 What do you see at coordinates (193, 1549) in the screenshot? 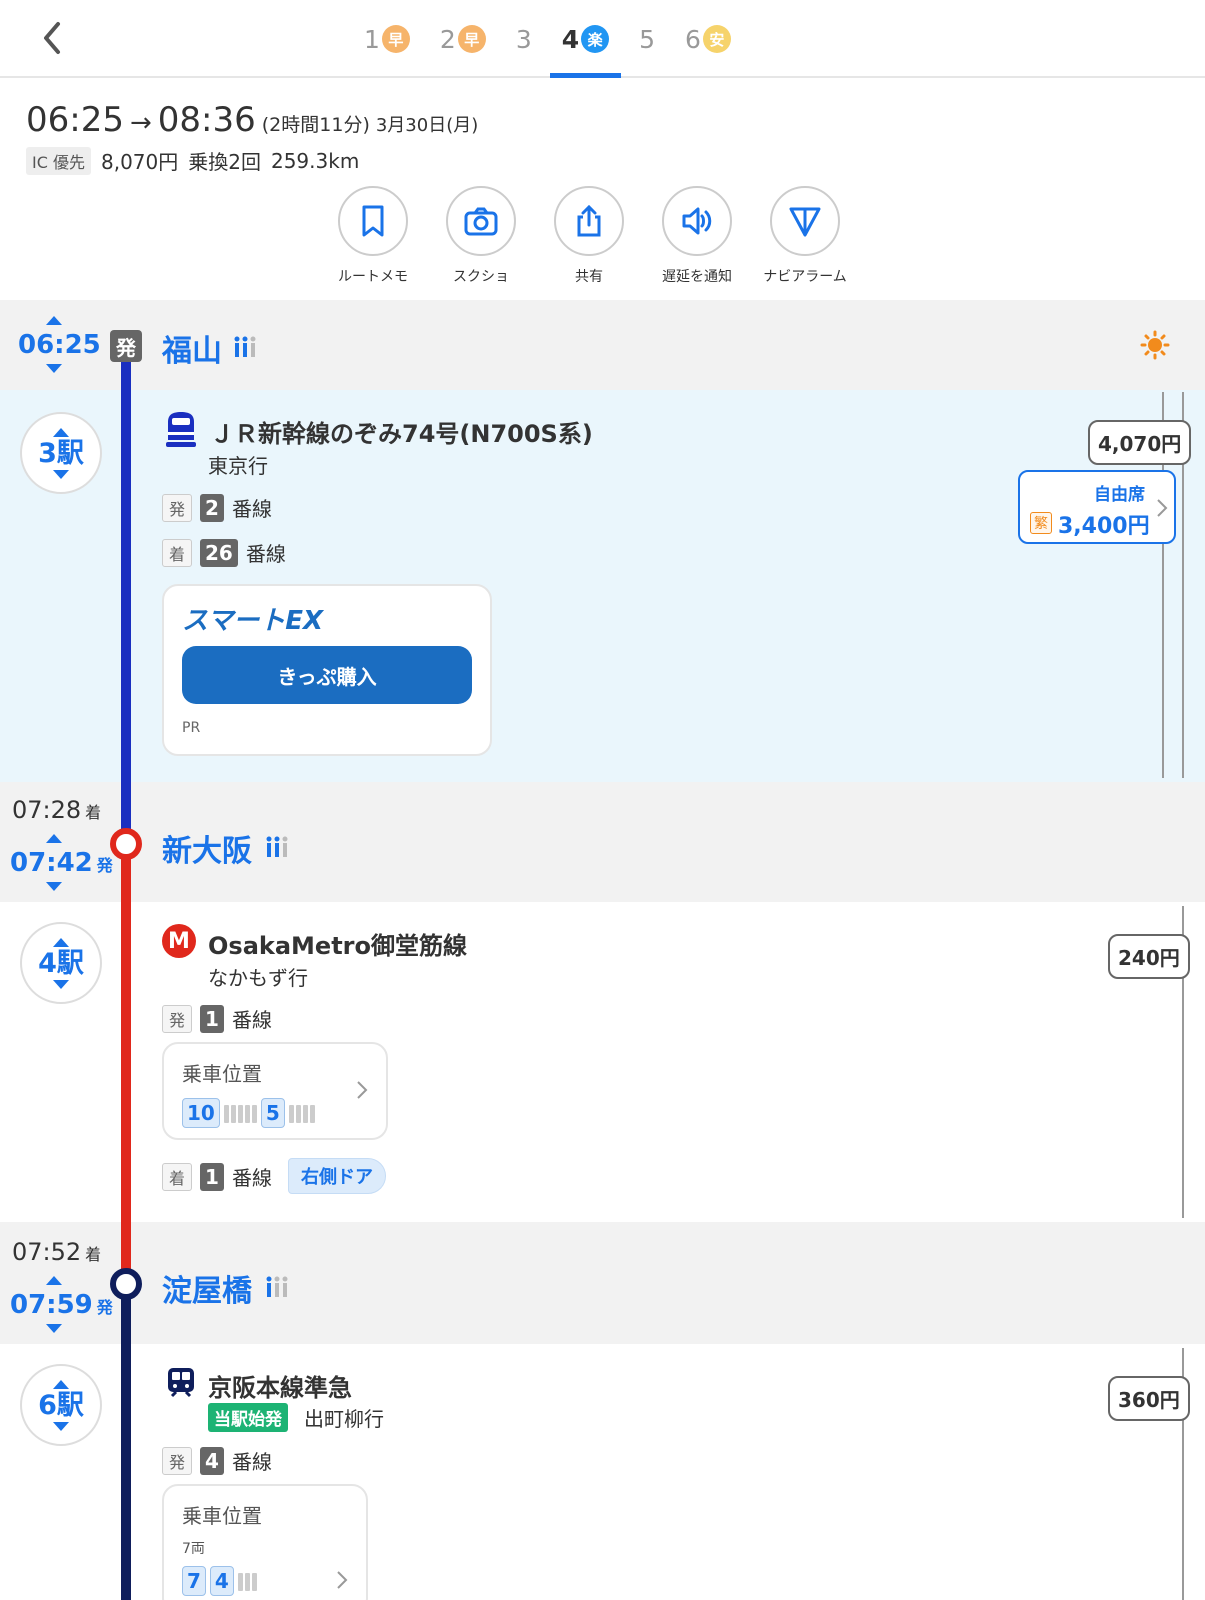
I see `car-count: 7両` at bounding box center [193, 1549].